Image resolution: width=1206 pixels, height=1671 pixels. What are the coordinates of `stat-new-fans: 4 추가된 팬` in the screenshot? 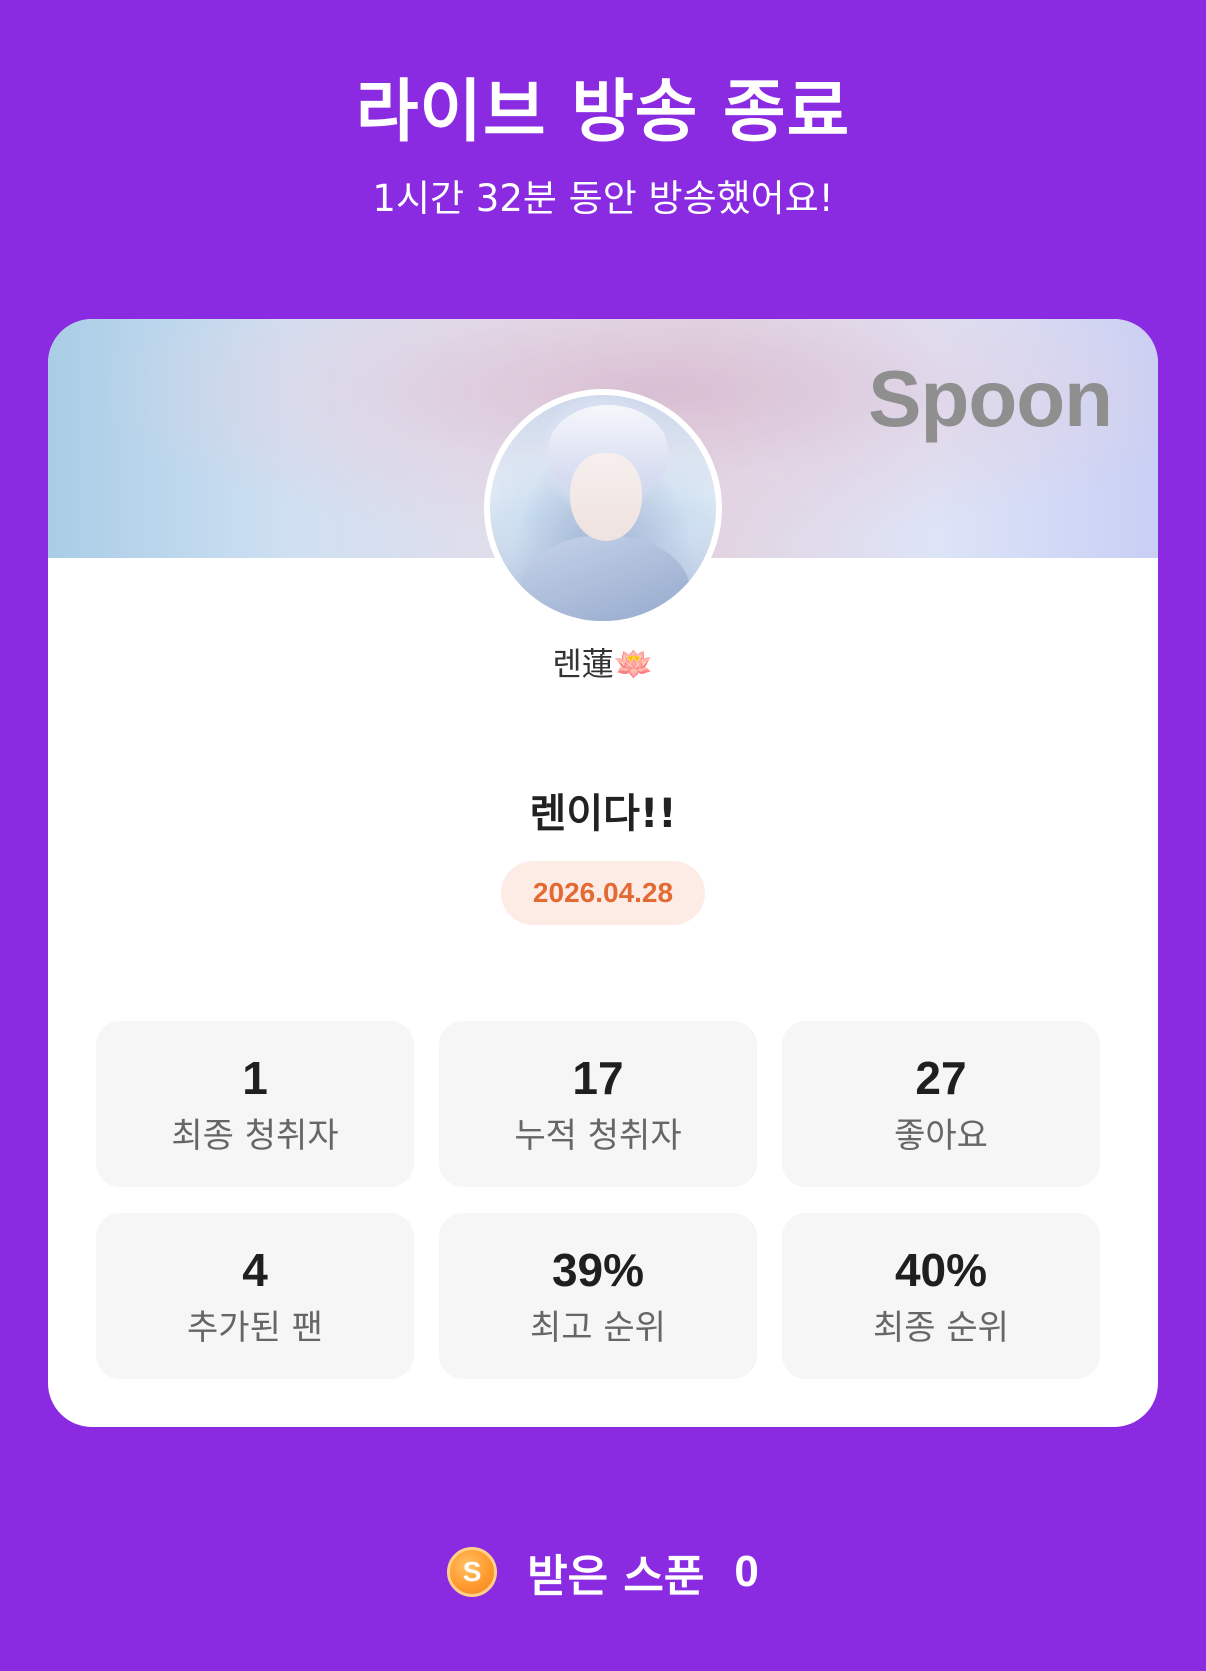 It's located at (255, 1296).